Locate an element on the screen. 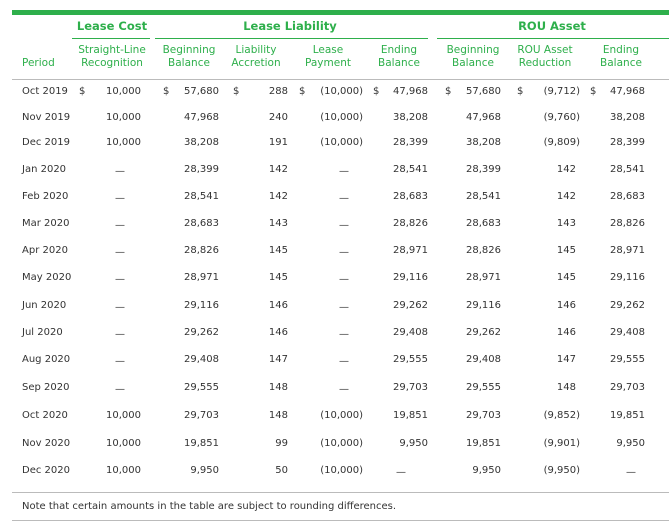  cell-period: Dec 2019 is located at coordinates (46, 142).